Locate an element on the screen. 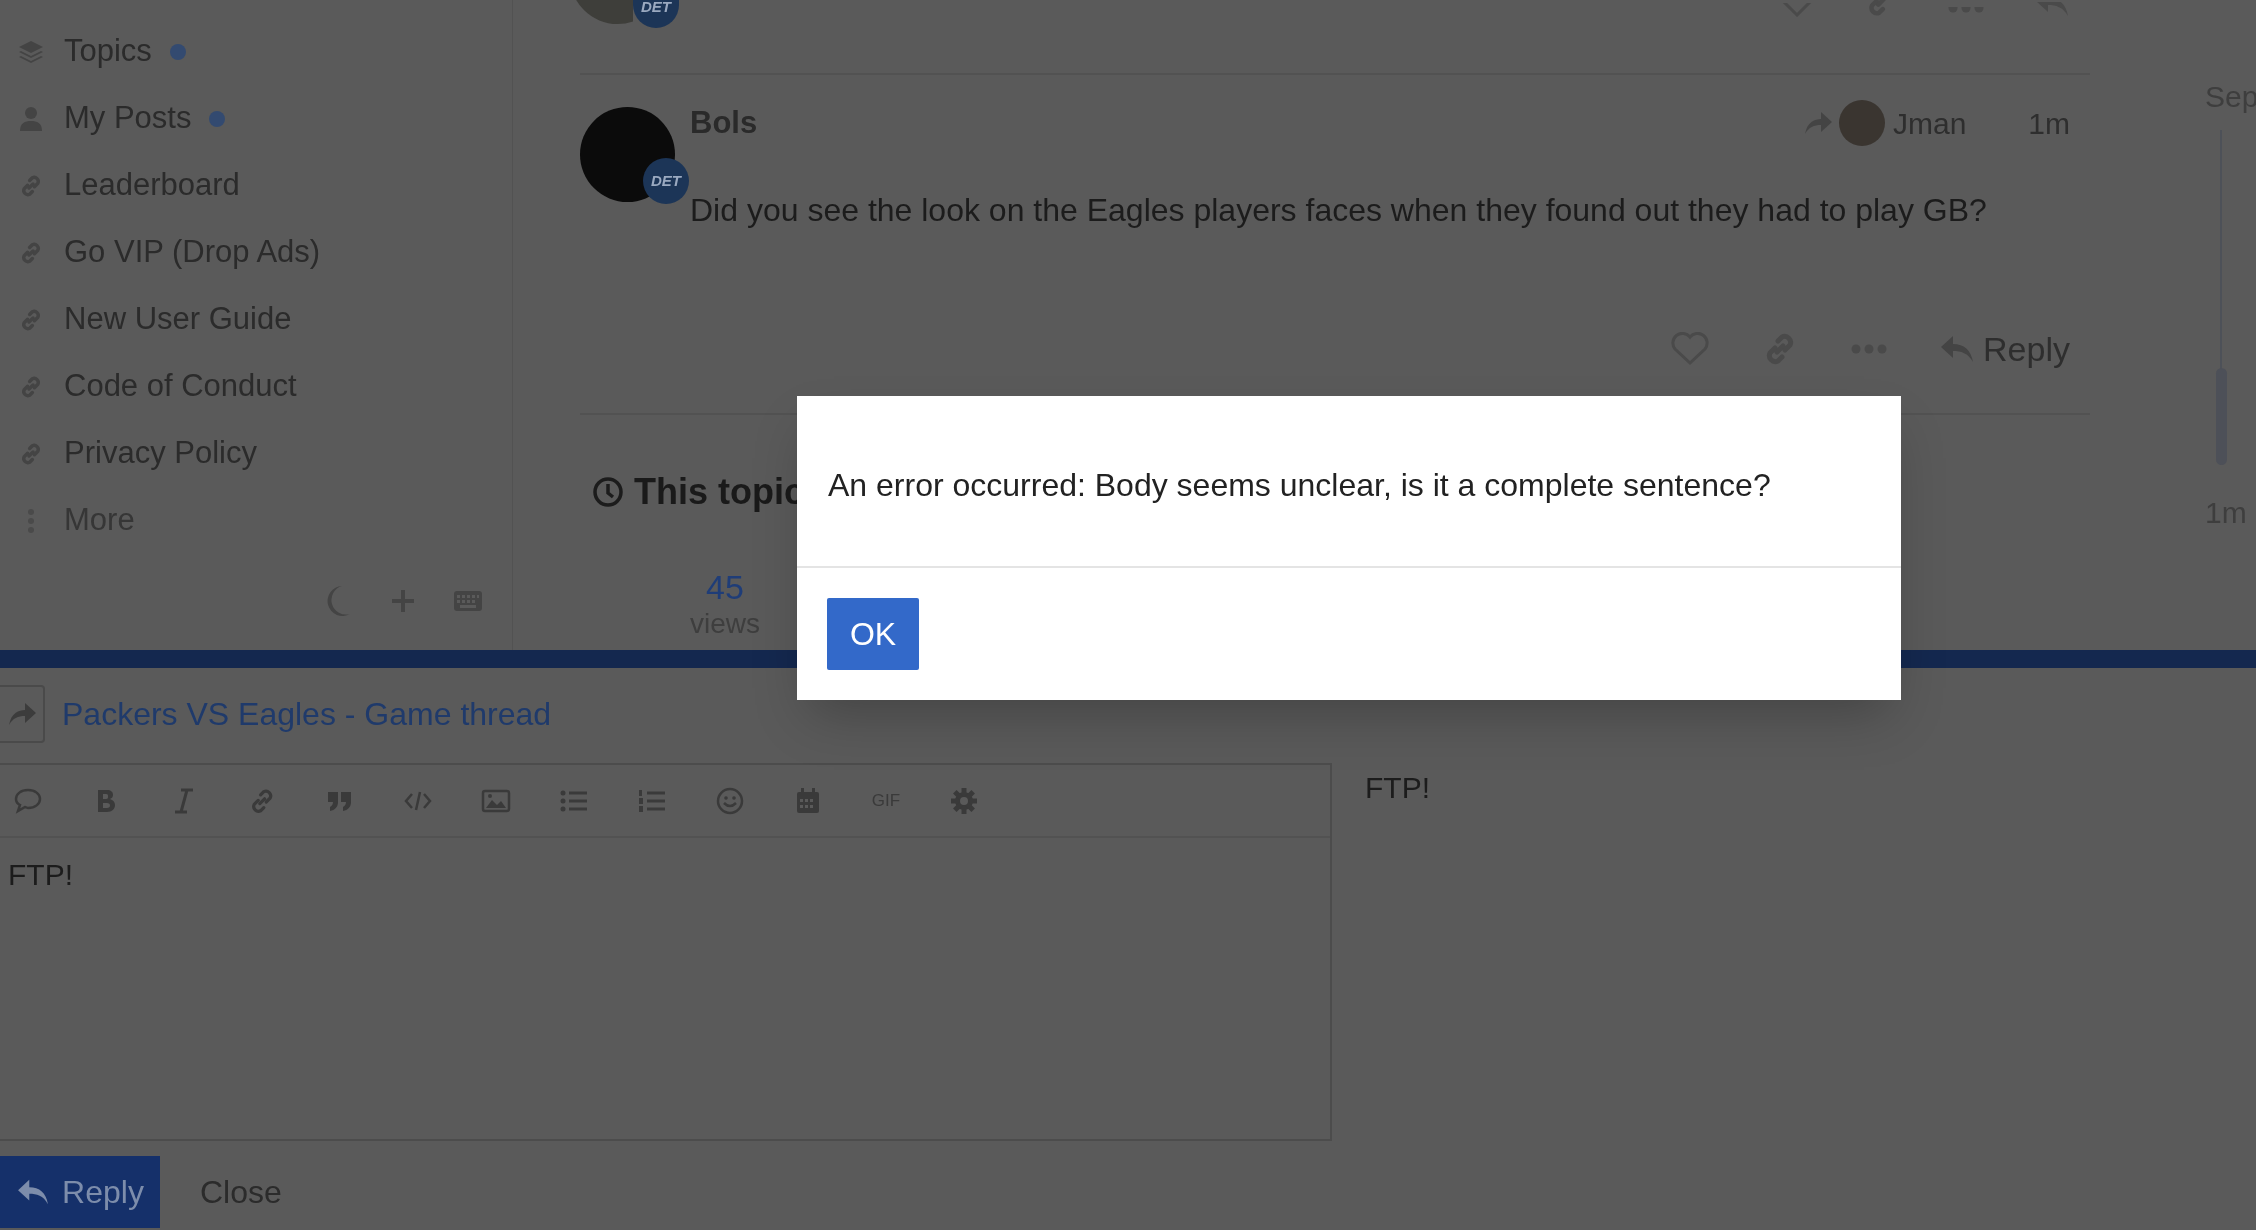 The height and width of the screenshot is (1230, 2256). clock-icon is located at coordinates (608, 492).